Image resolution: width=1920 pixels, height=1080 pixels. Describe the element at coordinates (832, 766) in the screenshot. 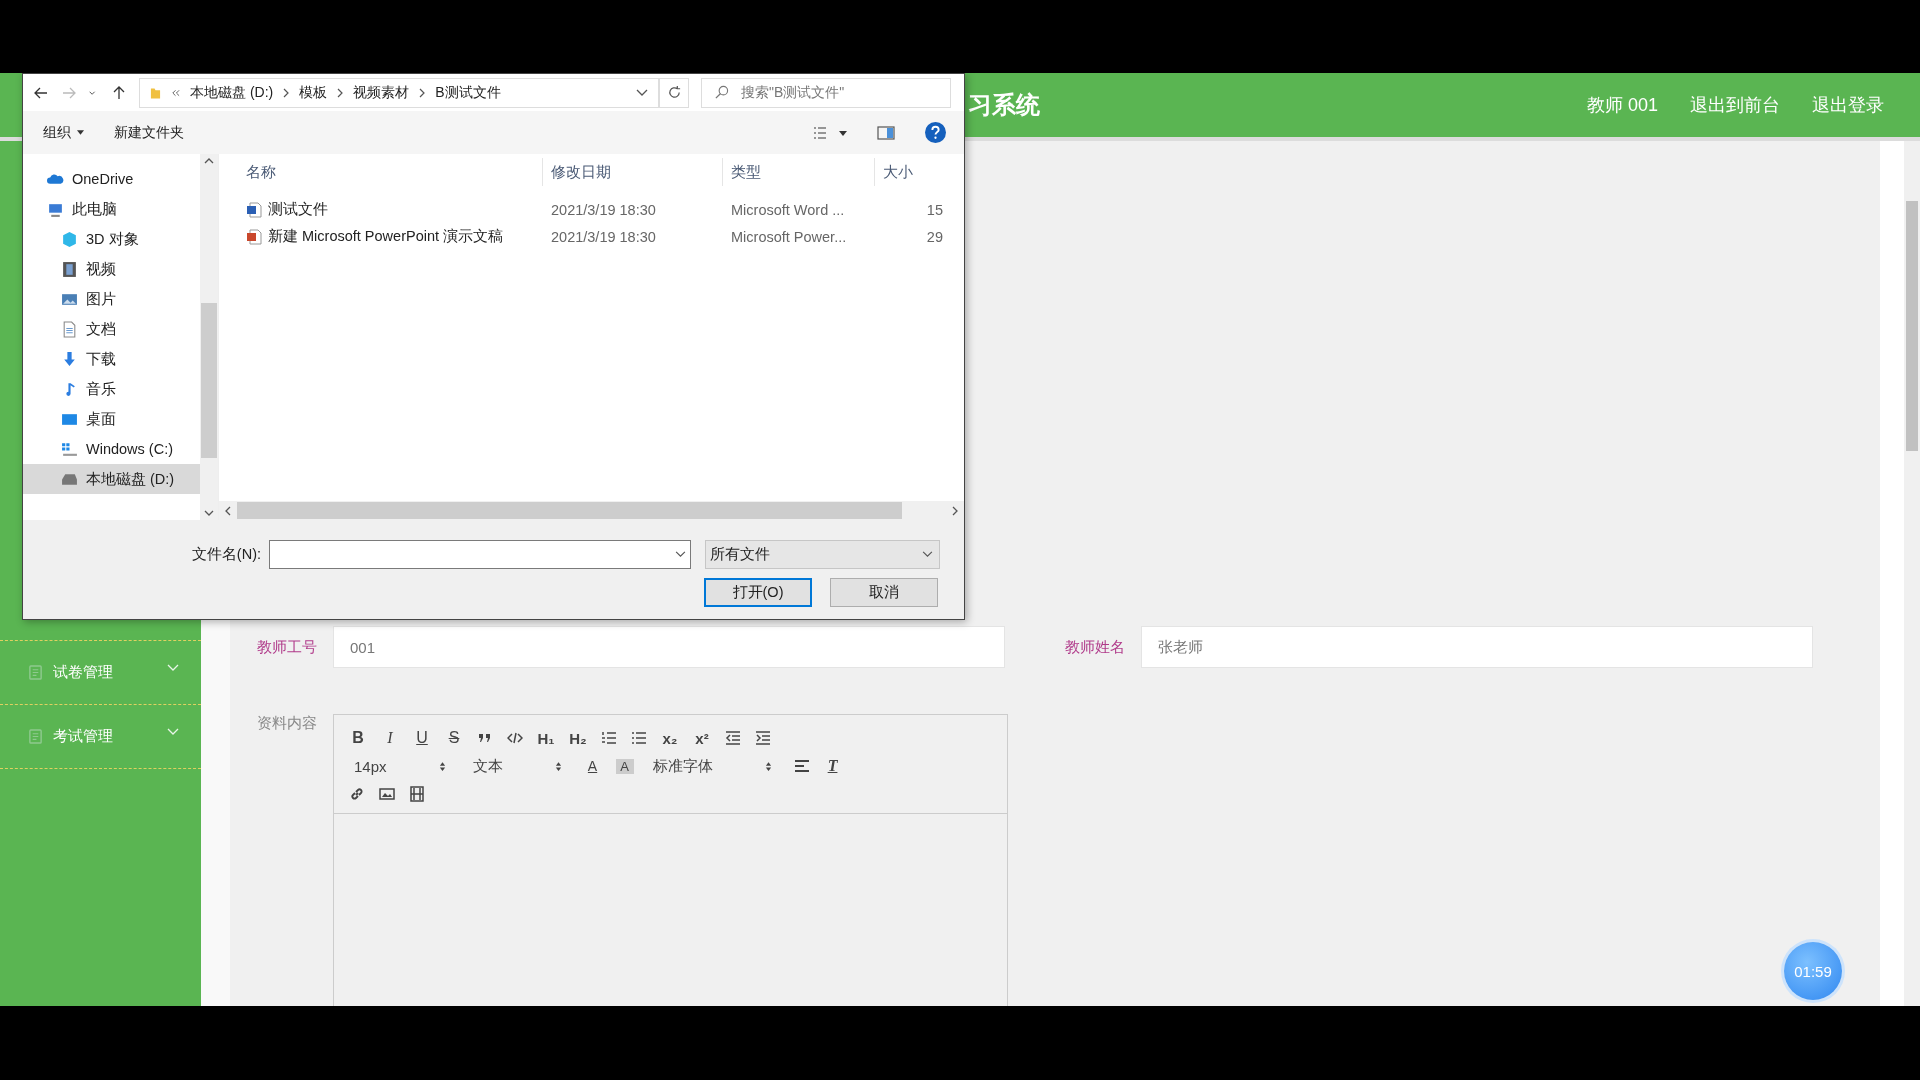

I see `clear-format-button: T` at that location.